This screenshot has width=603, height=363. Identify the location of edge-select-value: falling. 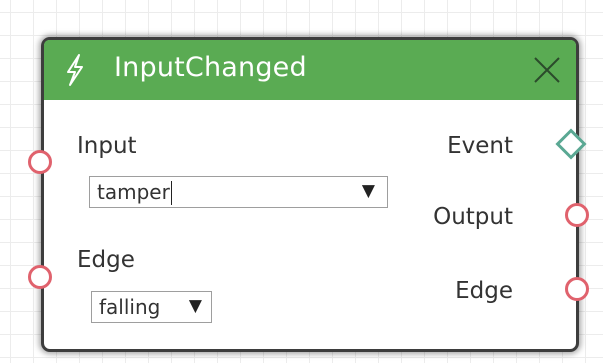
(130, 307).